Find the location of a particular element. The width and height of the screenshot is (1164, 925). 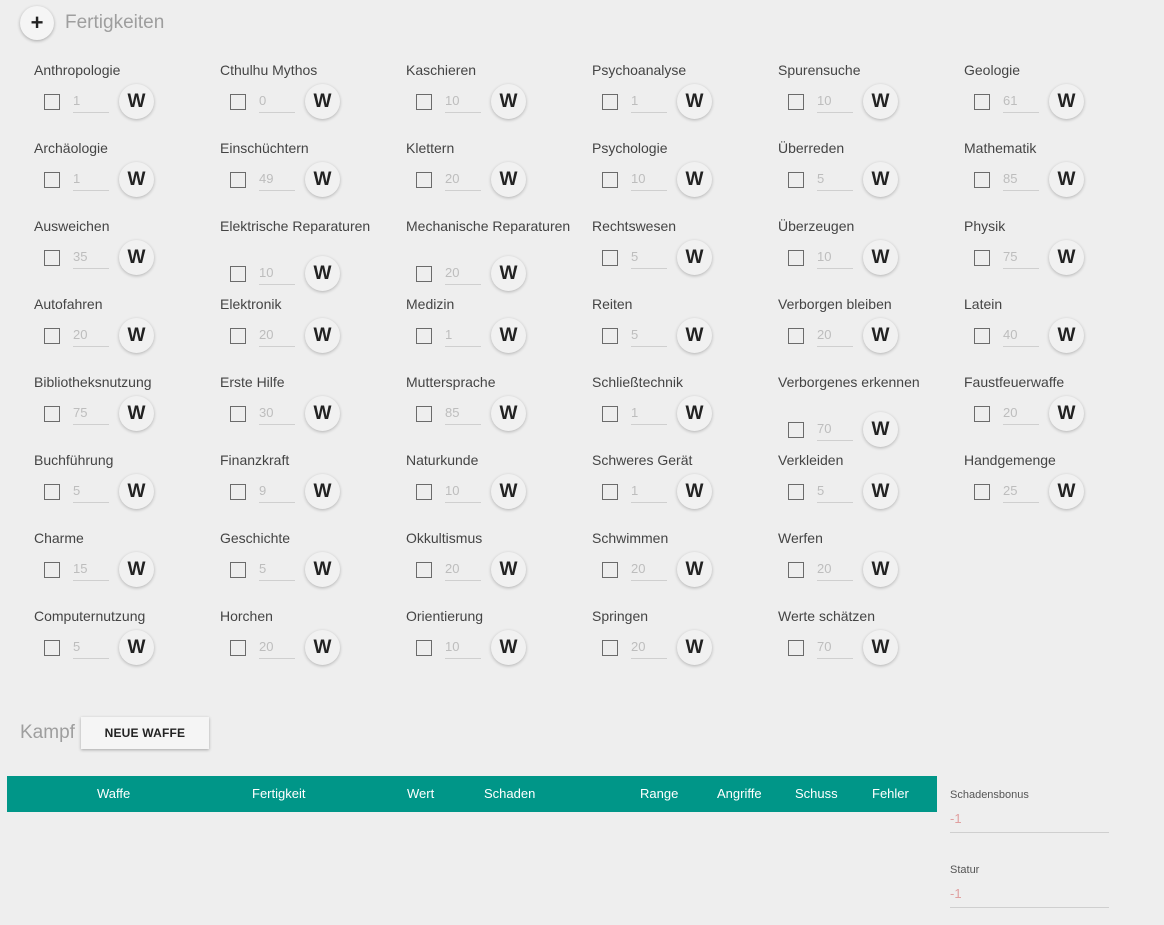

damage-bonus-value: -1 is located at coordinates (1029, 822).